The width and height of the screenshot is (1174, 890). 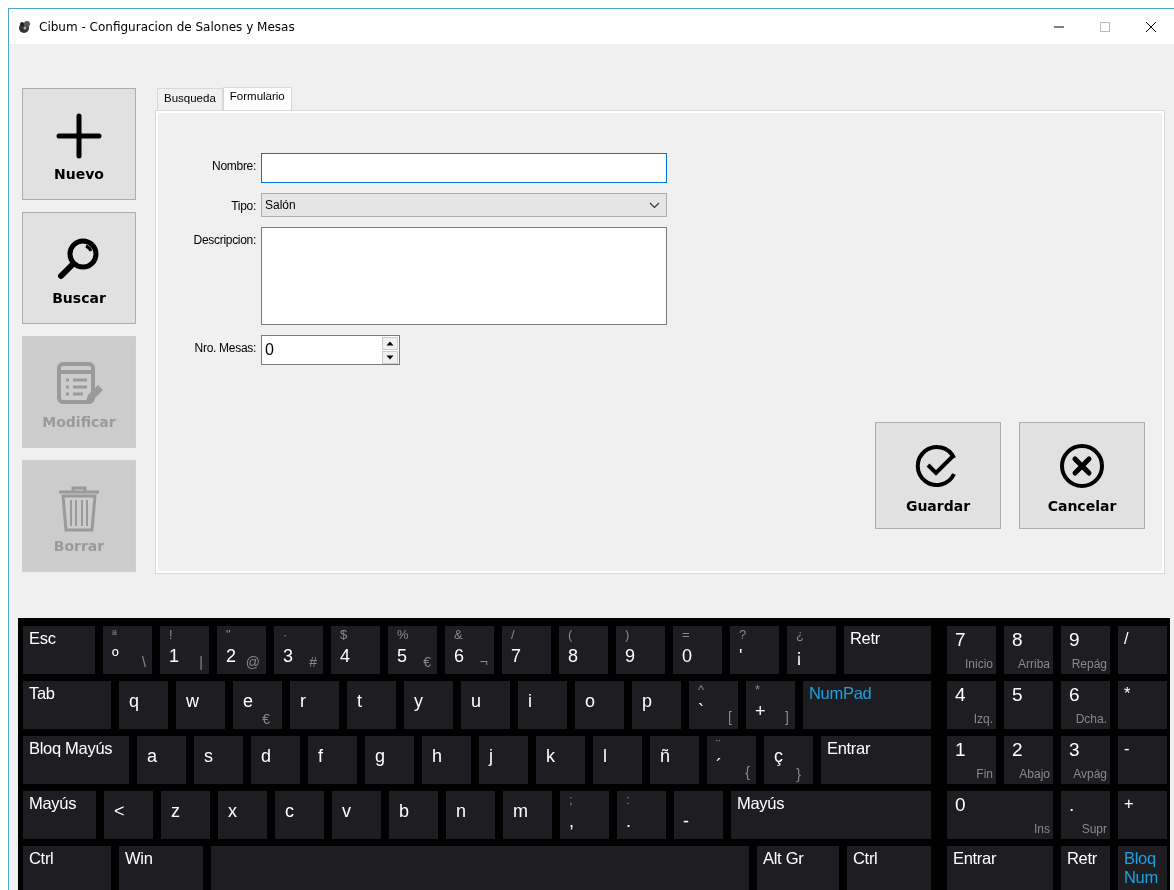 What do you see at coordinates (127, 650) in the screenshot?
I see `keyboard-key: ª º \` at bounding box center [127, 650].